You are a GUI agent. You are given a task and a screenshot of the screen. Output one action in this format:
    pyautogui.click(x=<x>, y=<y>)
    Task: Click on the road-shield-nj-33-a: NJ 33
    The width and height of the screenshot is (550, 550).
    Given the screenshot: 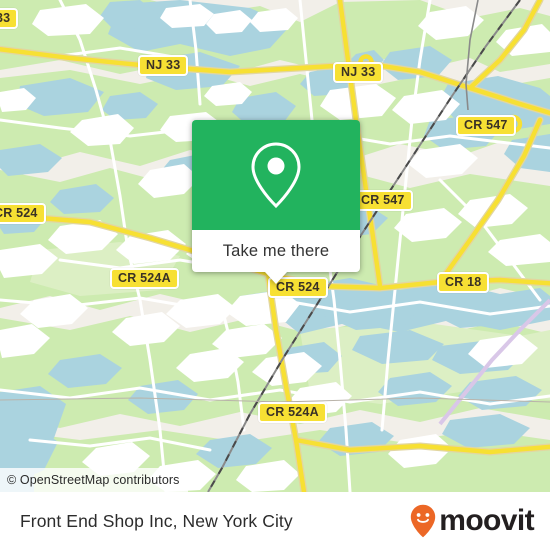 What is the action you would take?
    pyautogui.click(x=163, y=65)
    